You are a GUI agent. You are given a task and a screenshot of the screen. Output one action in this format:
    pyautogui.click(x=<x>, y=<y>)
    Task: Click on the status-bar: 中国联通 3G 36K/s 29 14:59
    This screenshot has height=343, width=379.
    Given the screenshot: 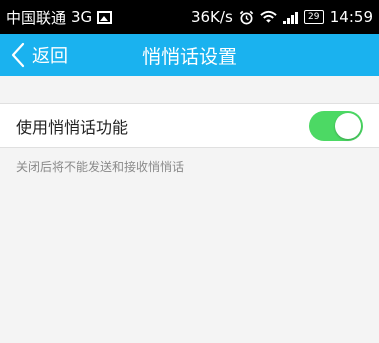 What is the action you would take?
    pyautogui.click(x=189, y=17)
    